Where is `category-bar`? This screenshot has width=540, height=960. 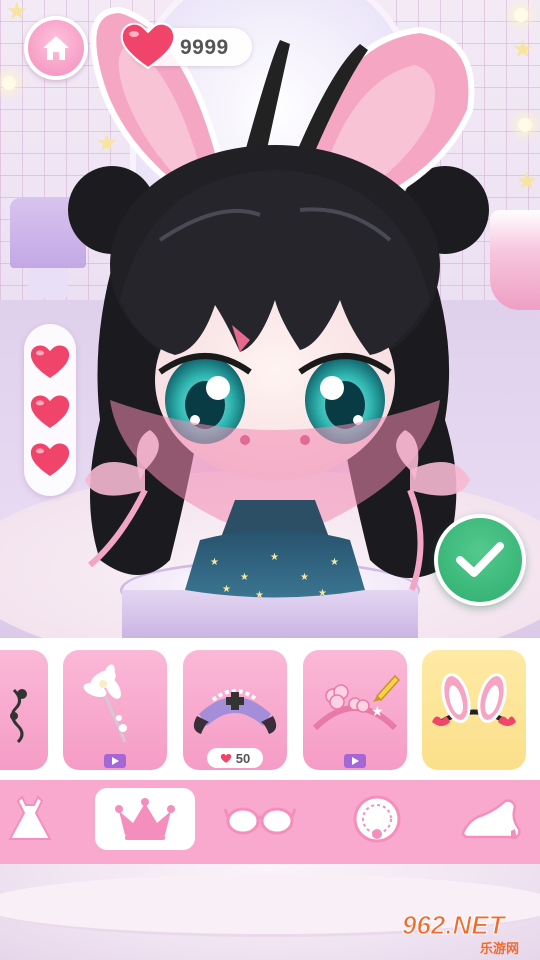 category-bar is located at coordinates (270, 822).